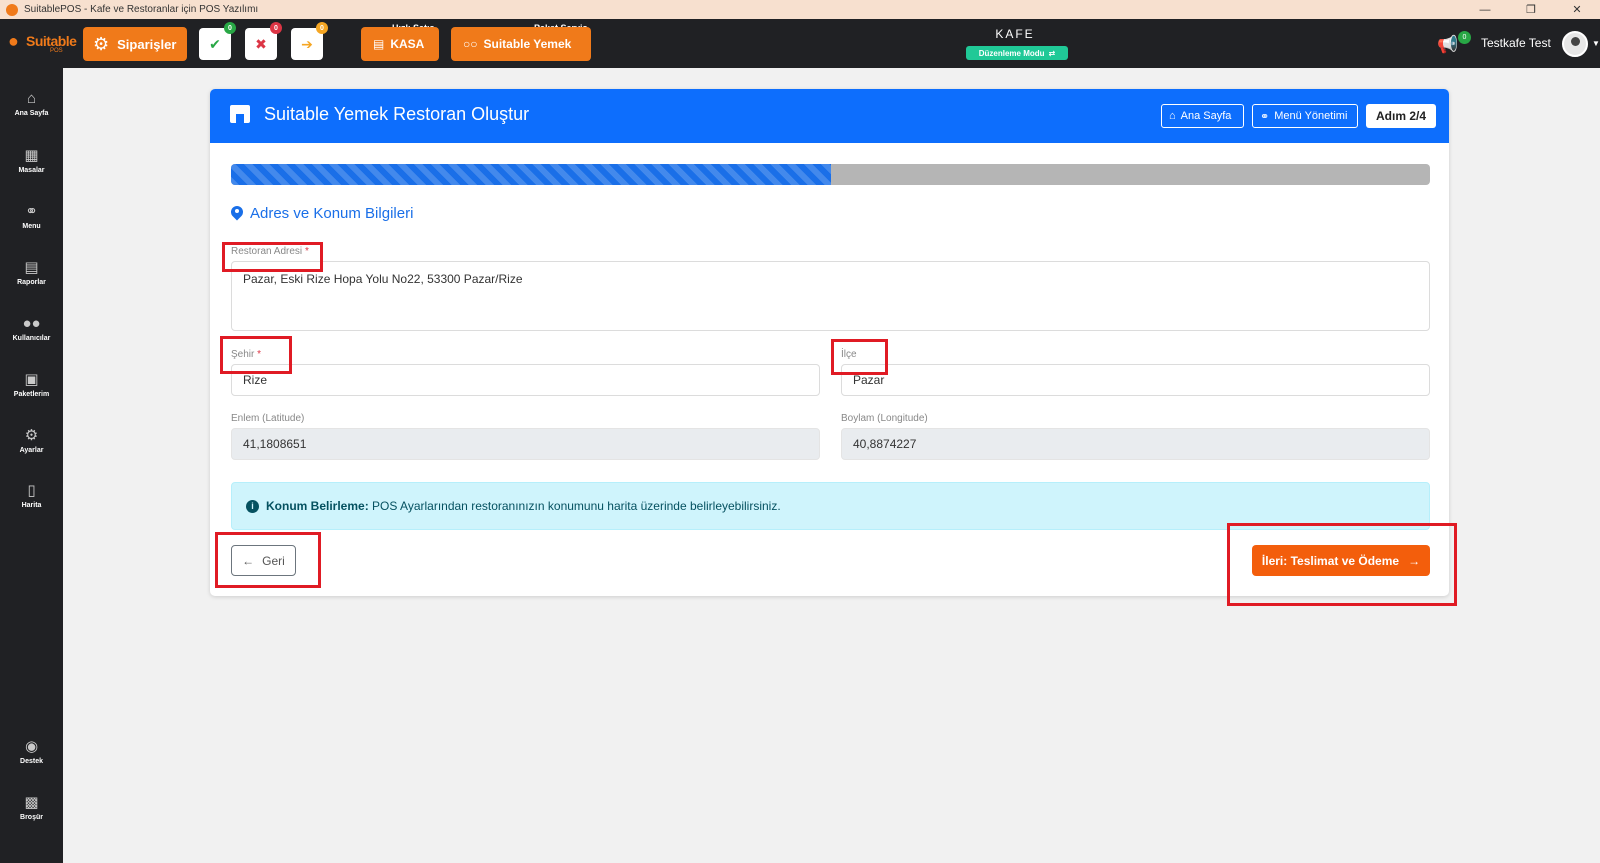  What do you see at coordinates (51, 41) in the screenshot?
I see `logo-text: Suitable` at bounding box center [51, 41].